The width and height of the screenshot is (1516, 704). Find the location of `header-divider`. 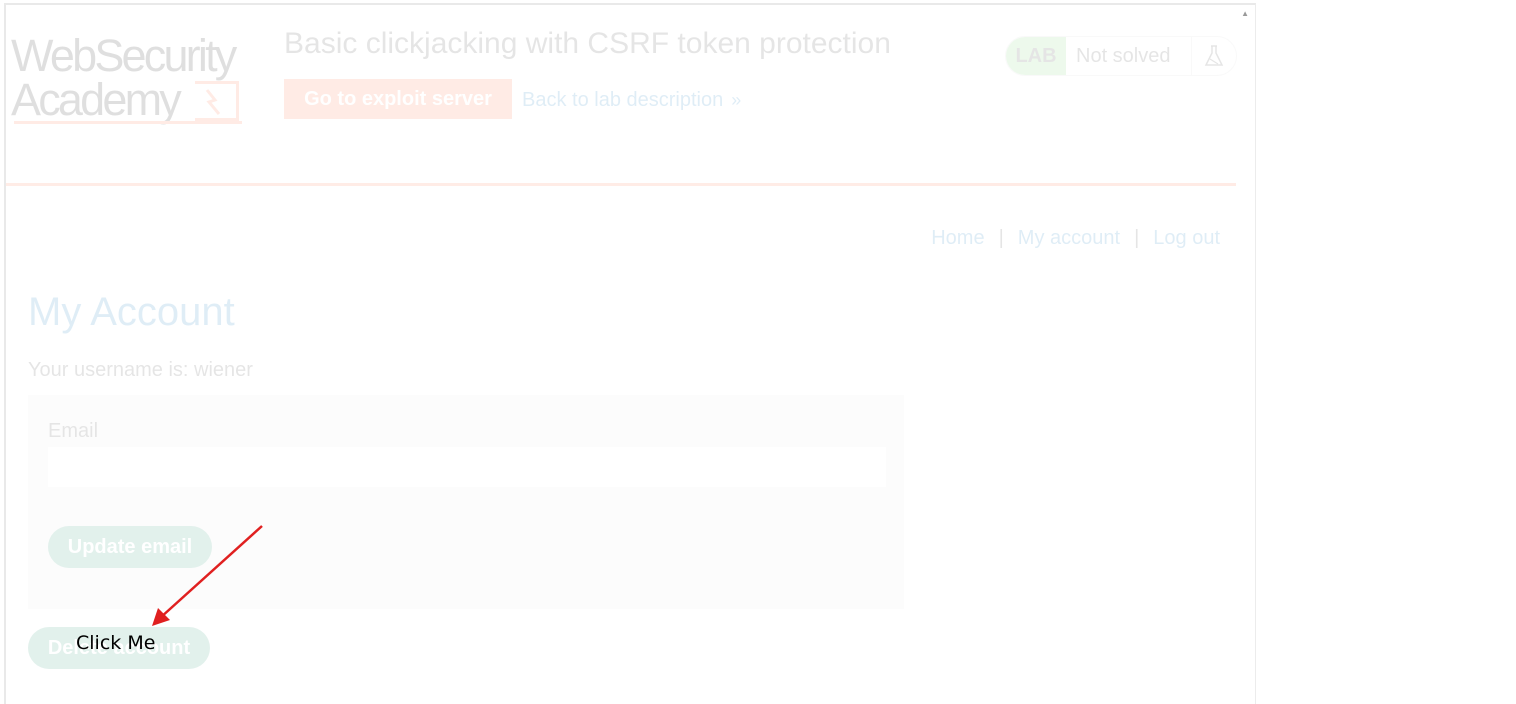

header-divider is located at coordinates (621, 184).